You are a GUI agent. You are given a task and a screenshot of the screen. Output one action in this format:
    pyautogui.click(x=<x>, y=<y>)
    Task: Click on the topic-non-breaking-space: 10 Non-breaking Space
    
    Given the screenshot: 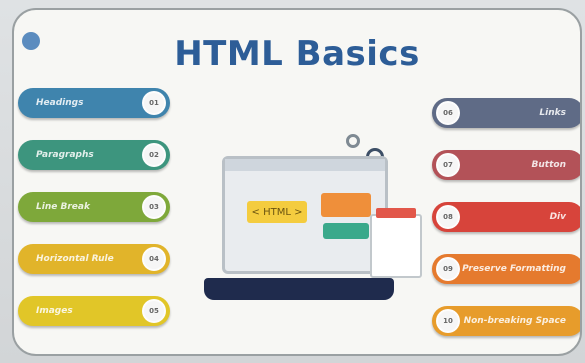 What is the action you would take?
    pyautogui.click(x=506, y=321)
    